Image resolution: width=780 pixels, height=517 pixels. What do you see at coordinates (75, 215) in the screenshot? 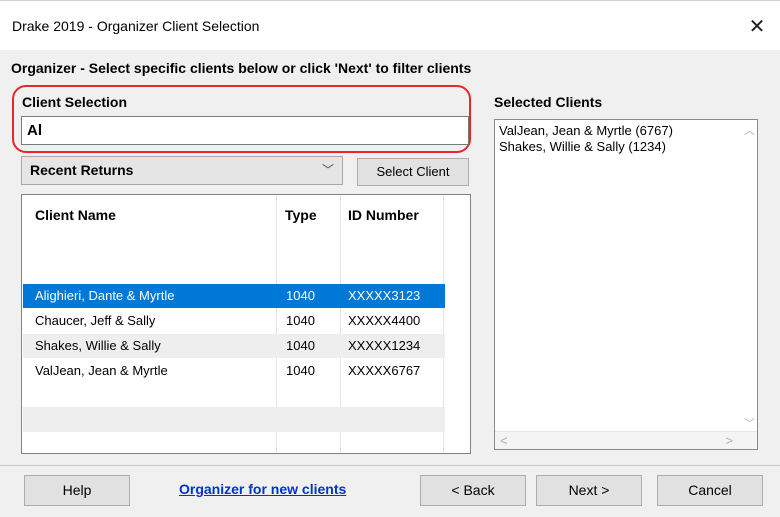
I see `column-header-client-name: Client Name` at bounding box center [75, 215].